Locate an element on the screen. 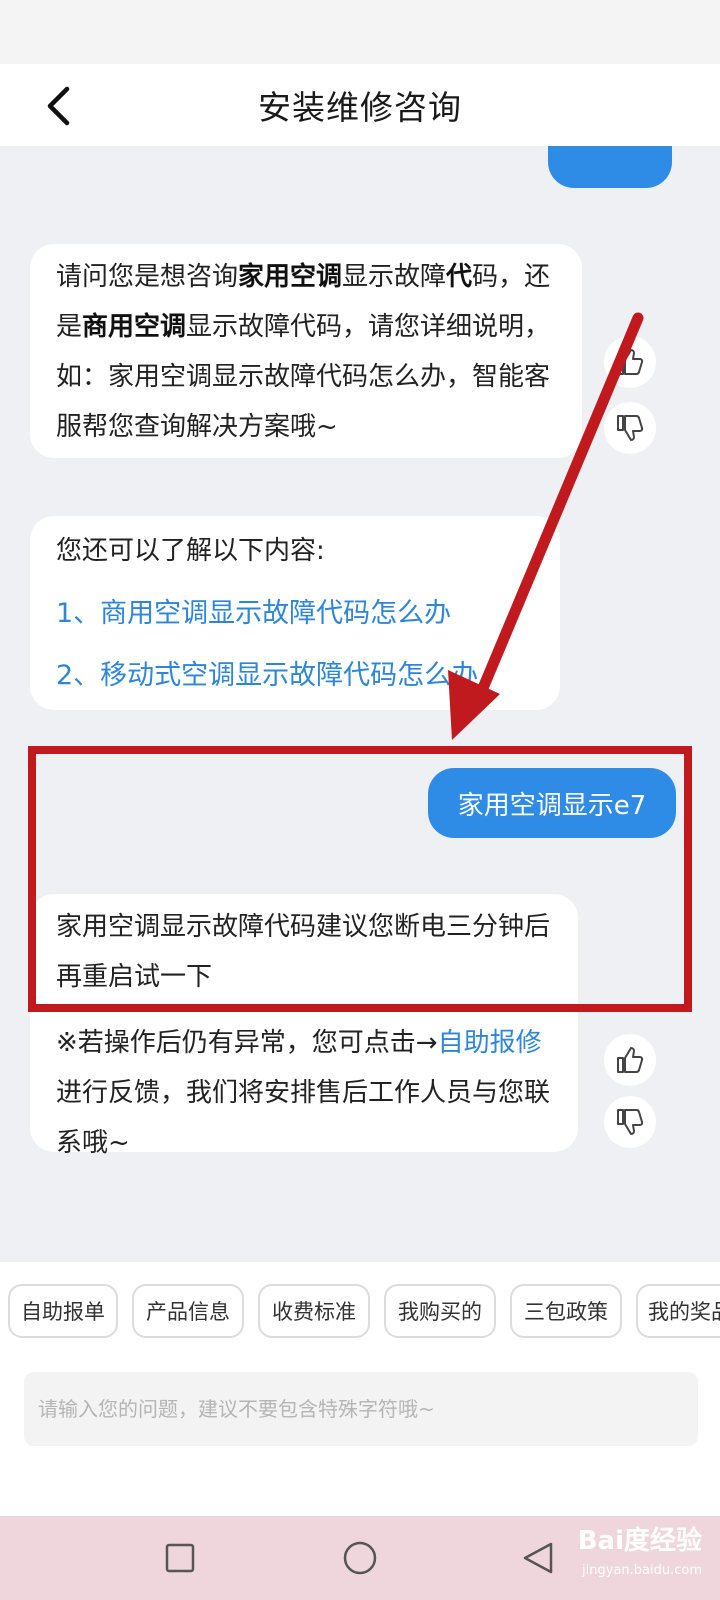 Image resolution: width=720 pixels, height=1600 pixels. quick-reply-chip: 我的奖品 is located at coordinates (678, 1311).